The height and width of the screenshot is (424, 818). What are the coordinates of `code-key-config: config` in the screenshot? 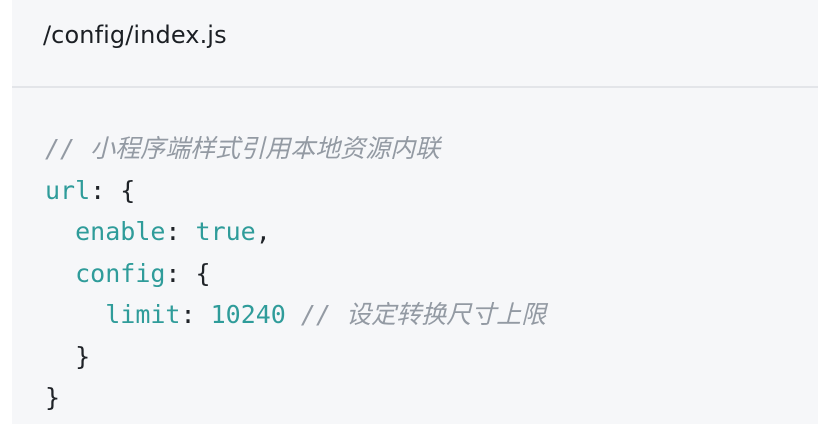 It's located at (120, 273).